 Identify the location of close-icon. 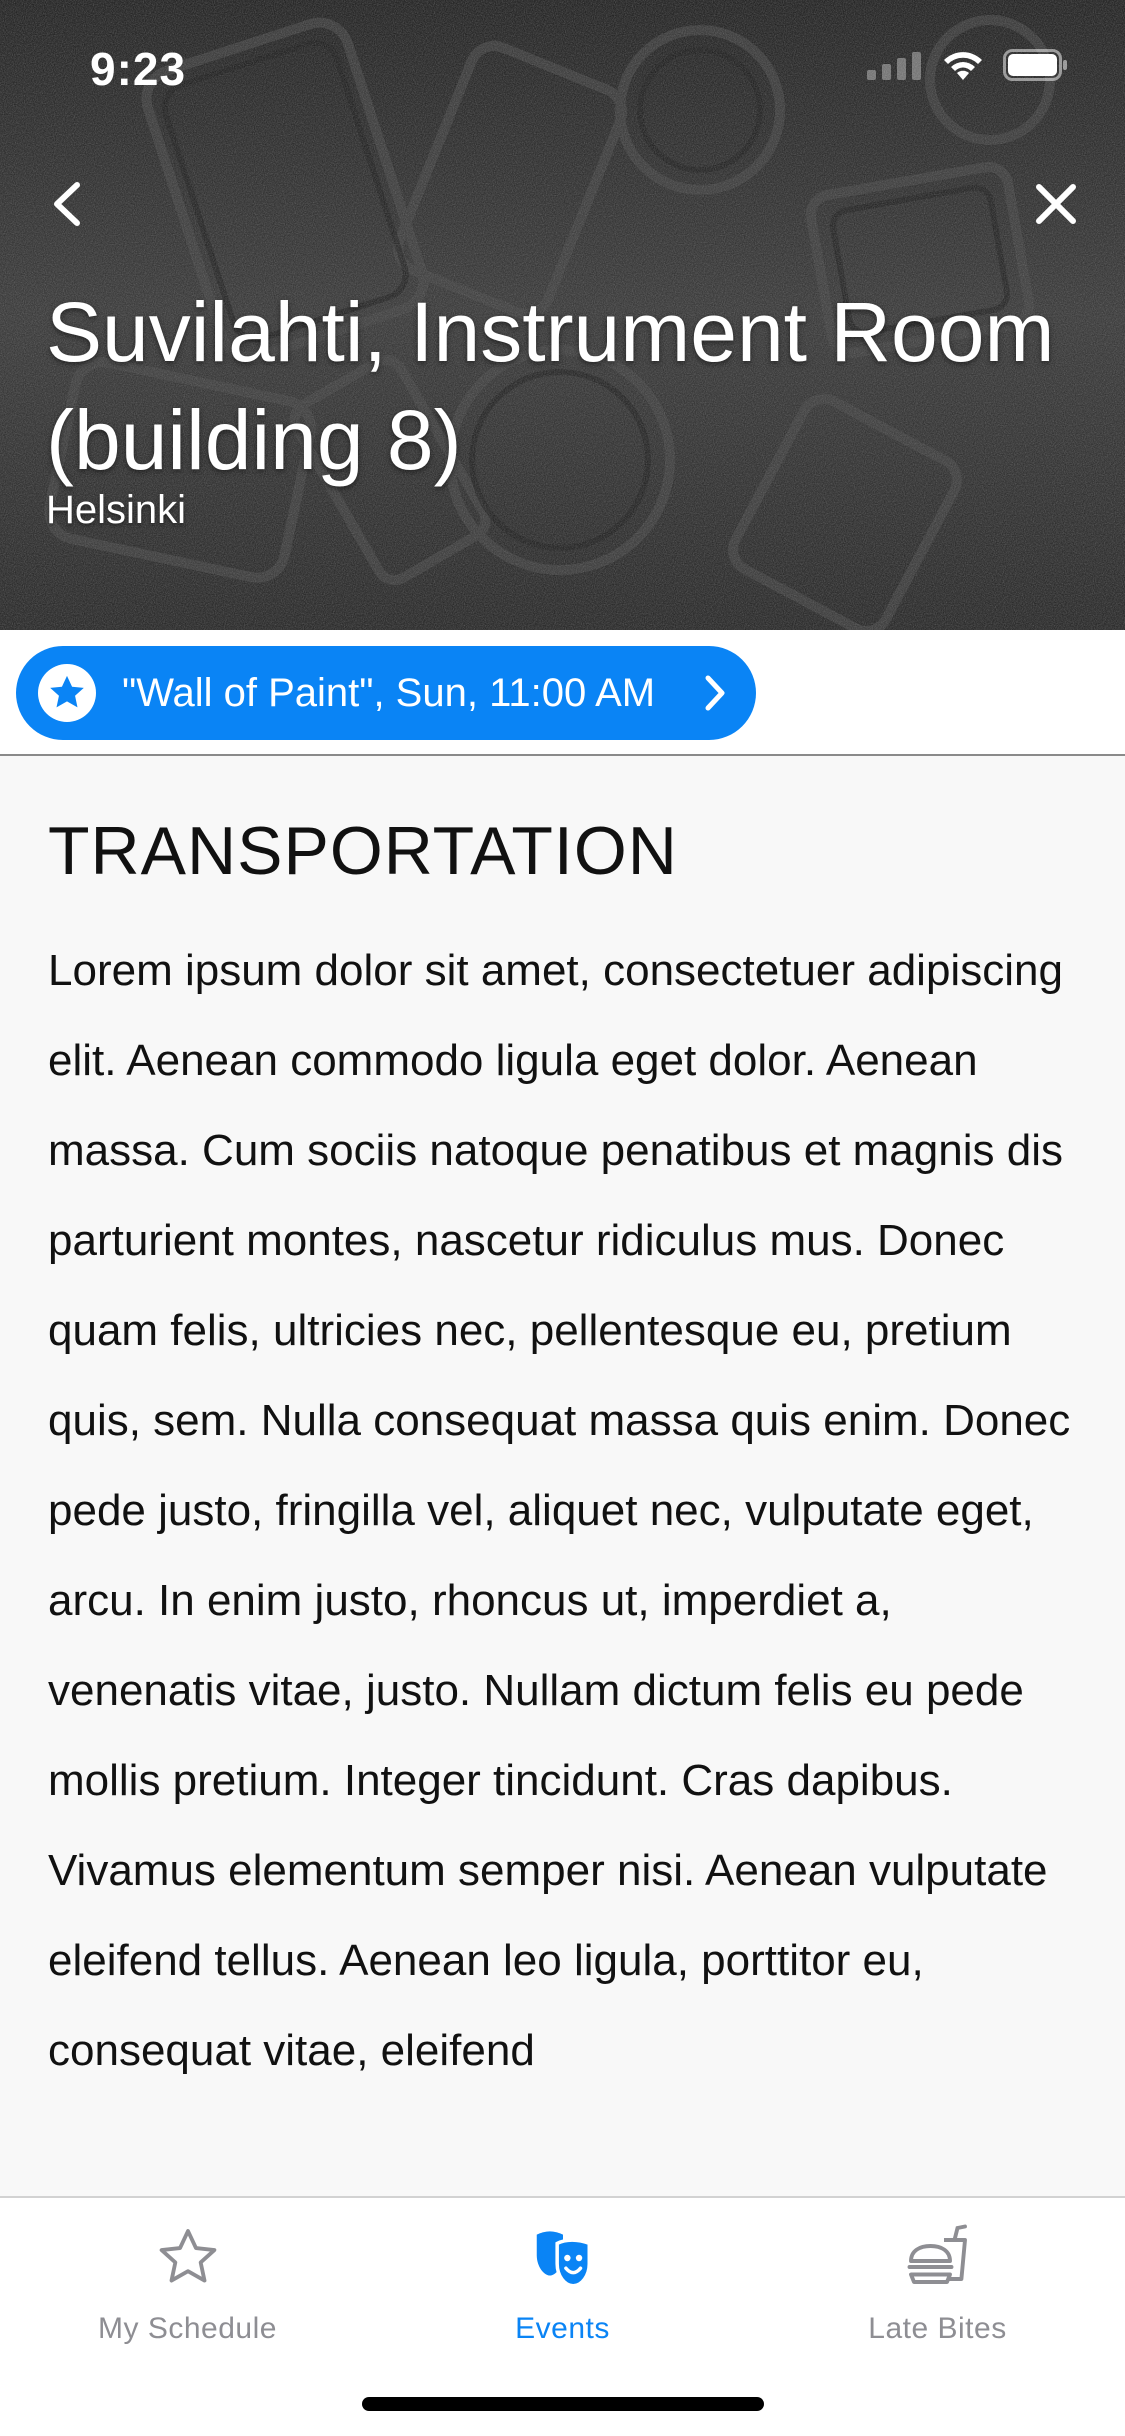
(1056, 204).